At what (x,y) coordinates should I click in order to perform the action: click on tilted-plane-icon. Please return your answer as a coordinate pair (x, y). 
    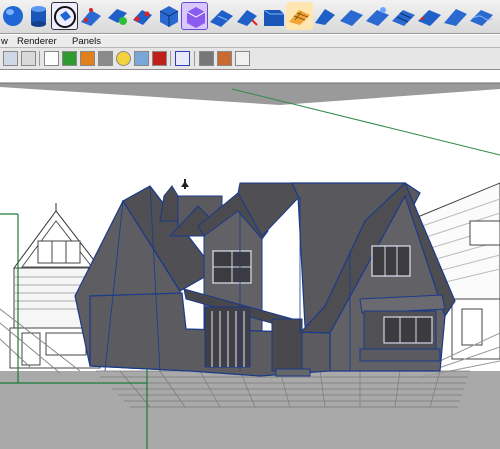
    Looking at the image, I should click on (429, 16).